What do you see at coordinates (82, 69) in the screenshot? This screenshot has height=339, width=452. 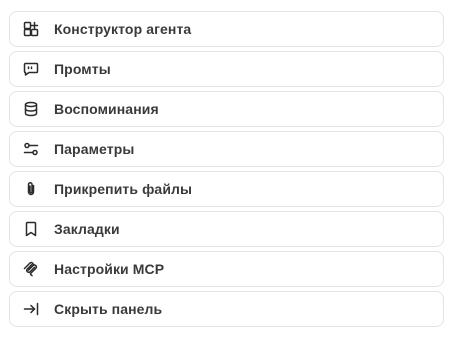 I see `menu-item-label: Промты` at bounding box center [82, 69].